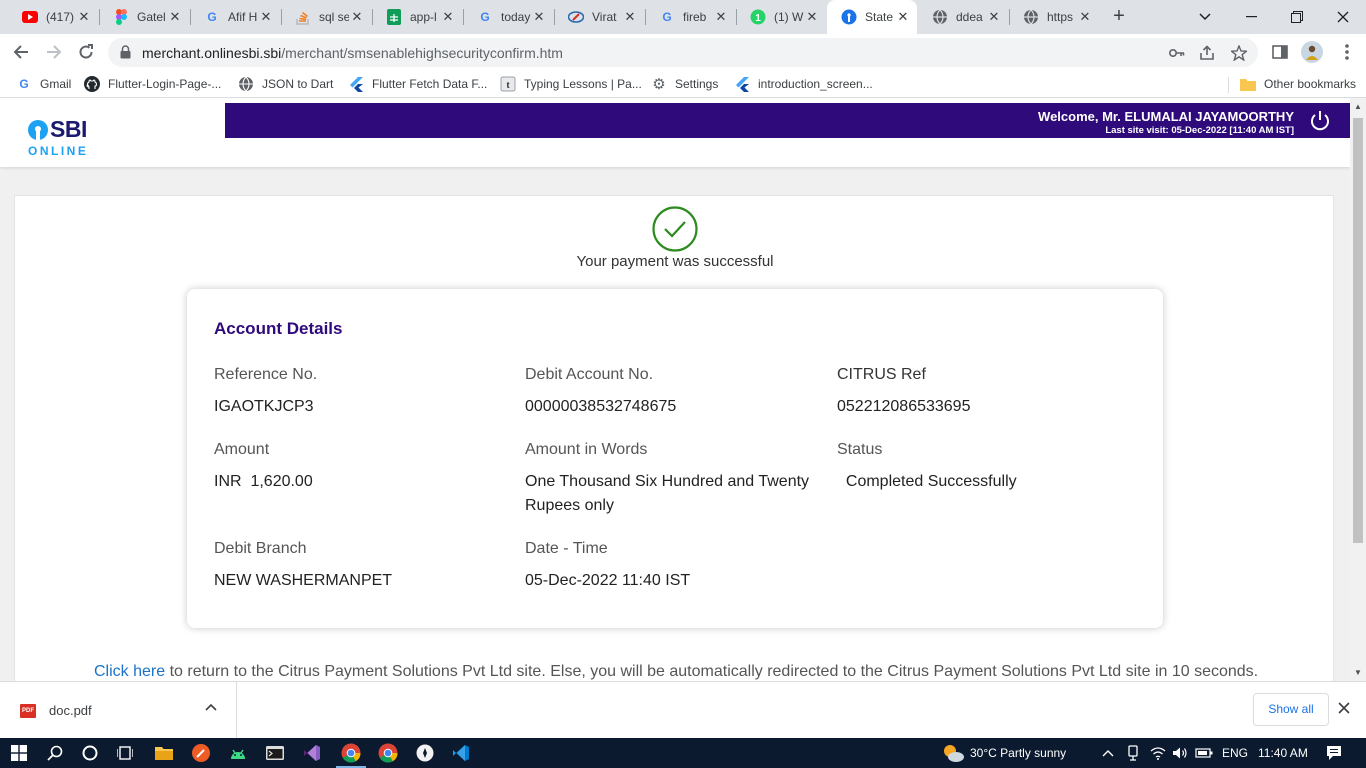 This screenshot has height=768, width=1366. I want to click on field-label: Amount, so click(242, 449).